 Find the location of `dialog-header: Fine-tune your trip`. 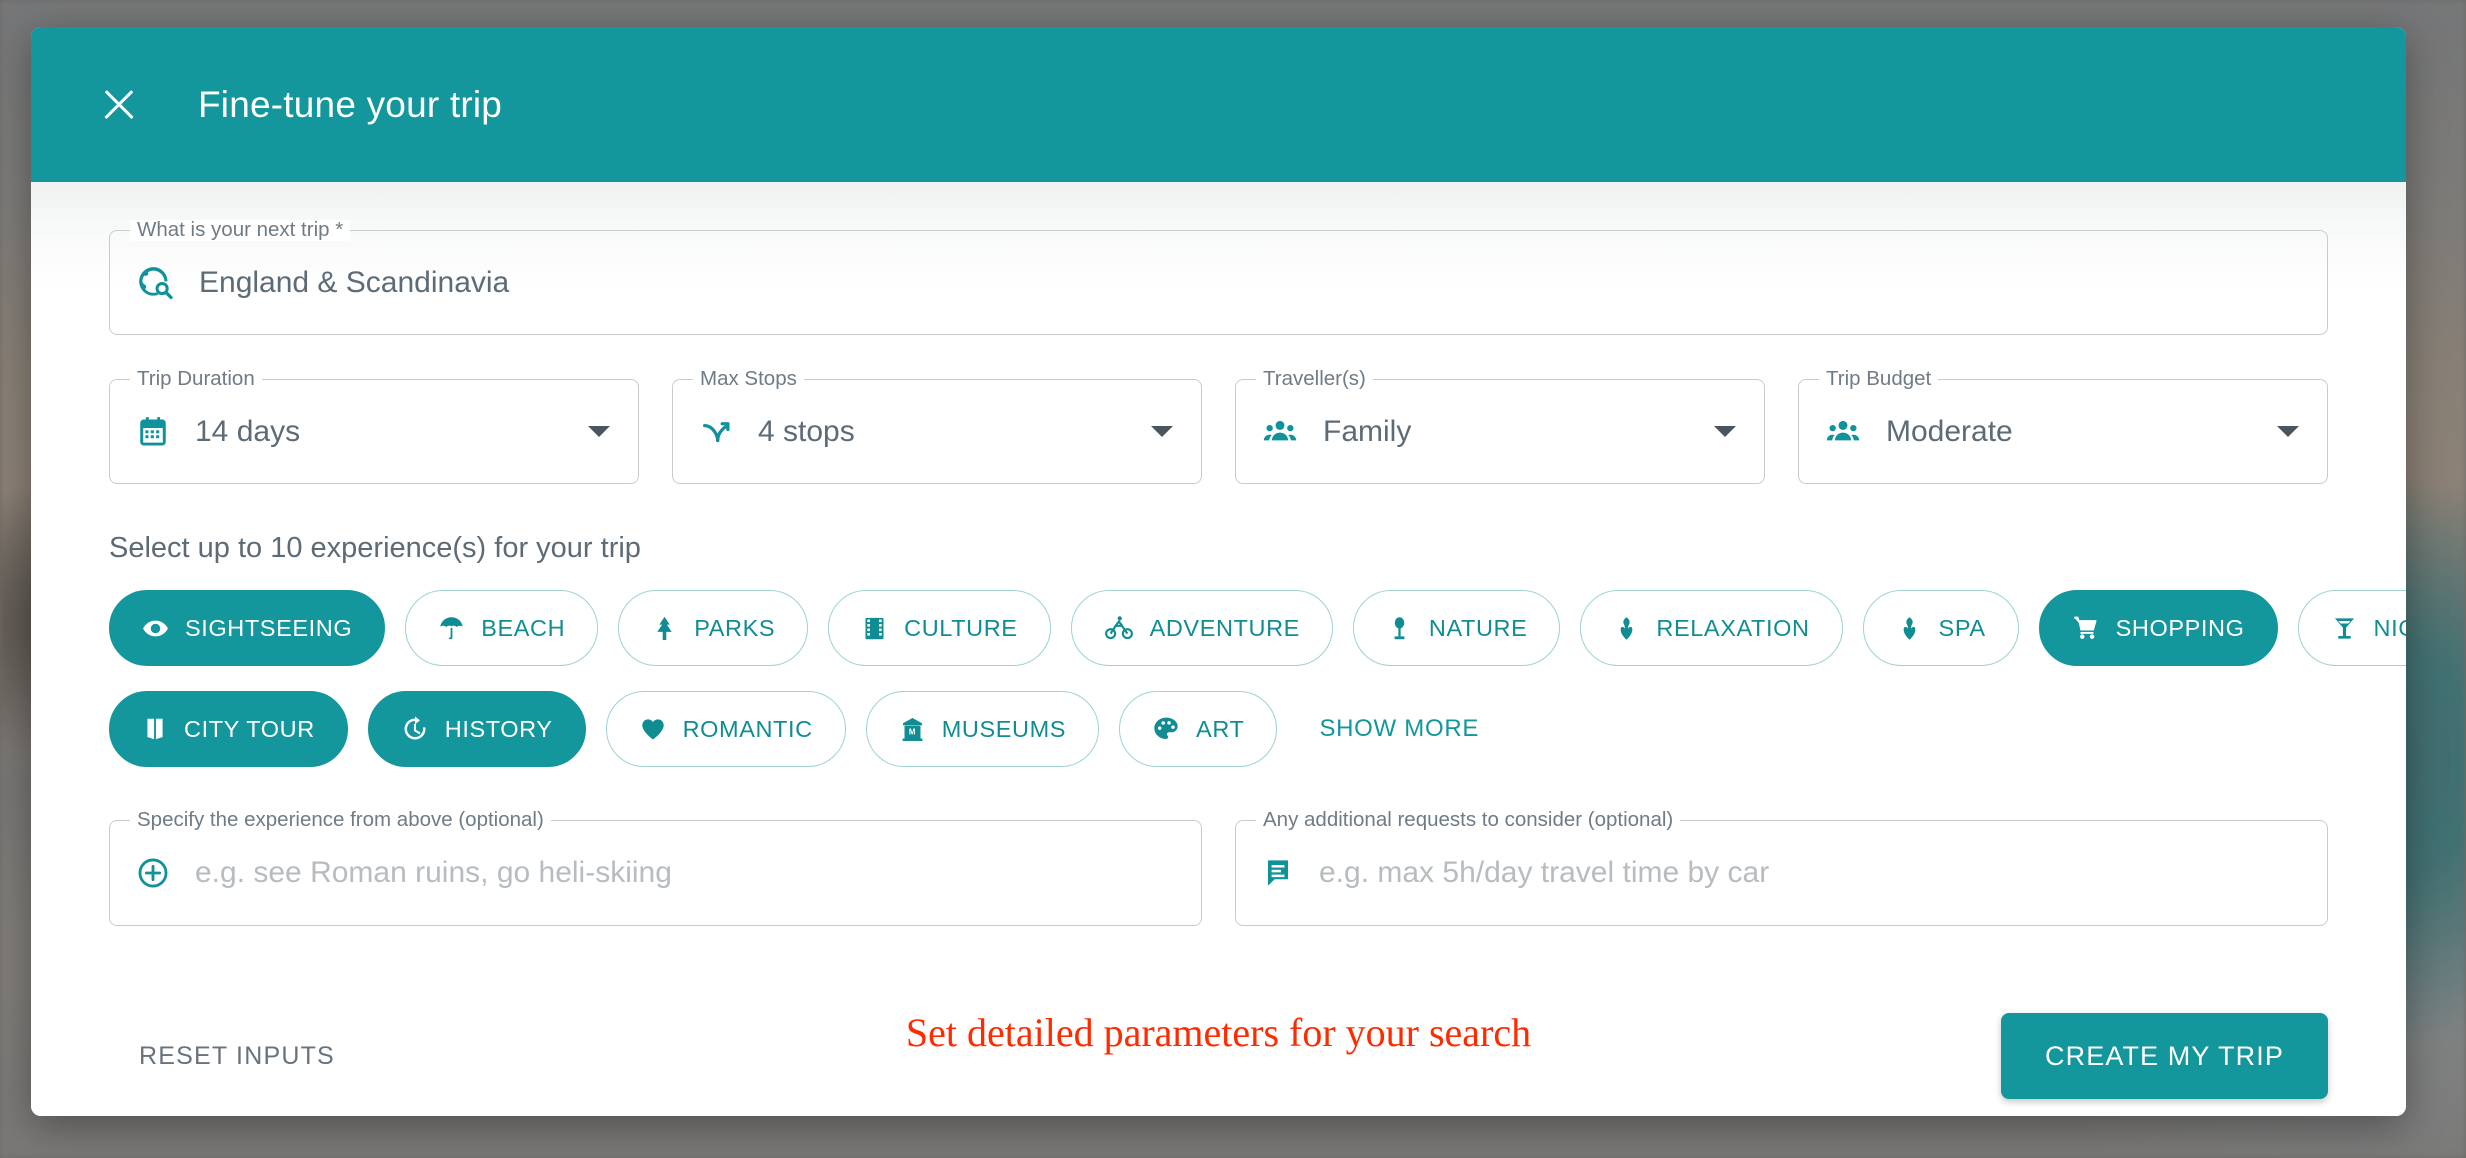

dialog-header: Fine-tune your trip is located at coordinates (1218, 104).